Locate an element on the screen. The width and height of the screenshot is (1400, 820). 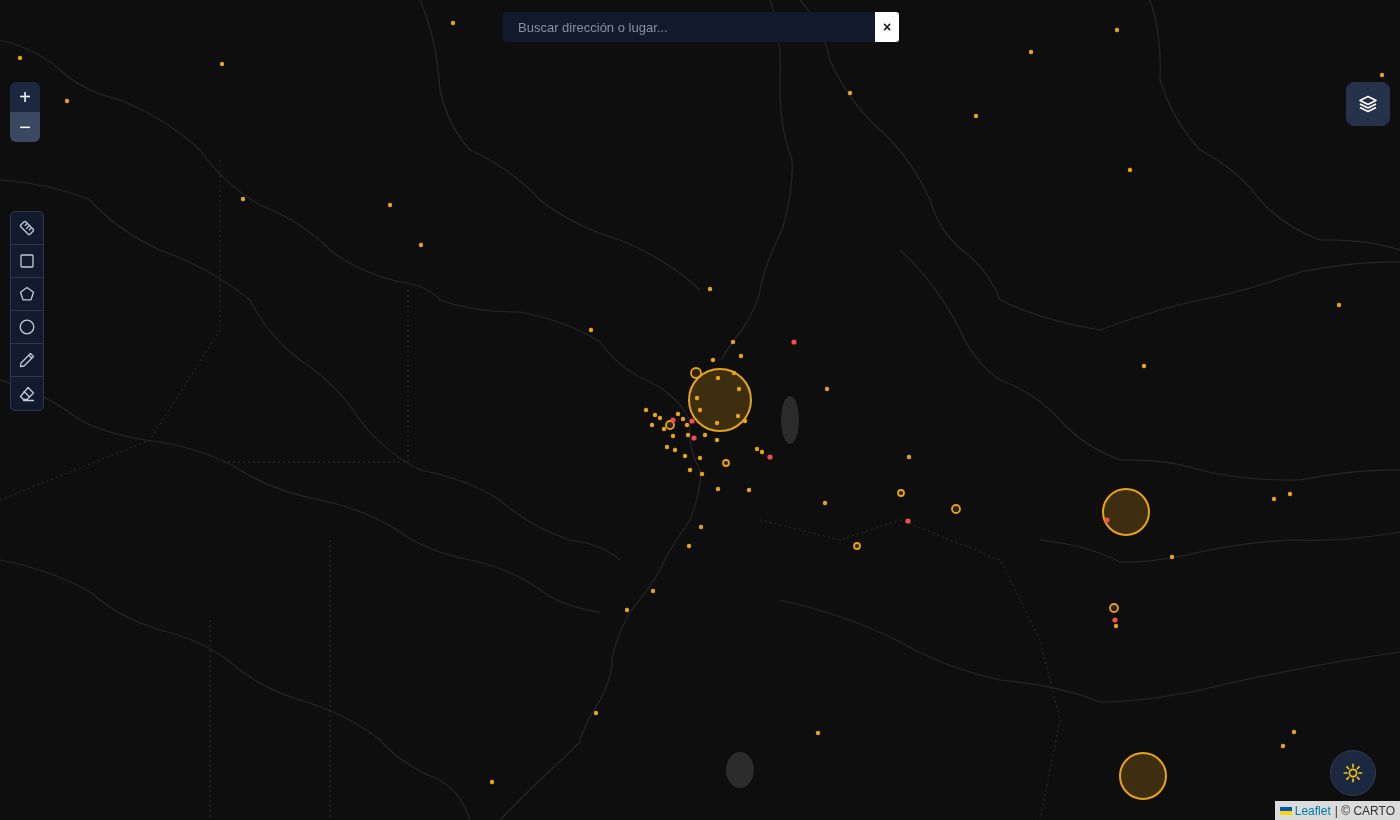
sun-icon is located at coordinates (1353, 773).